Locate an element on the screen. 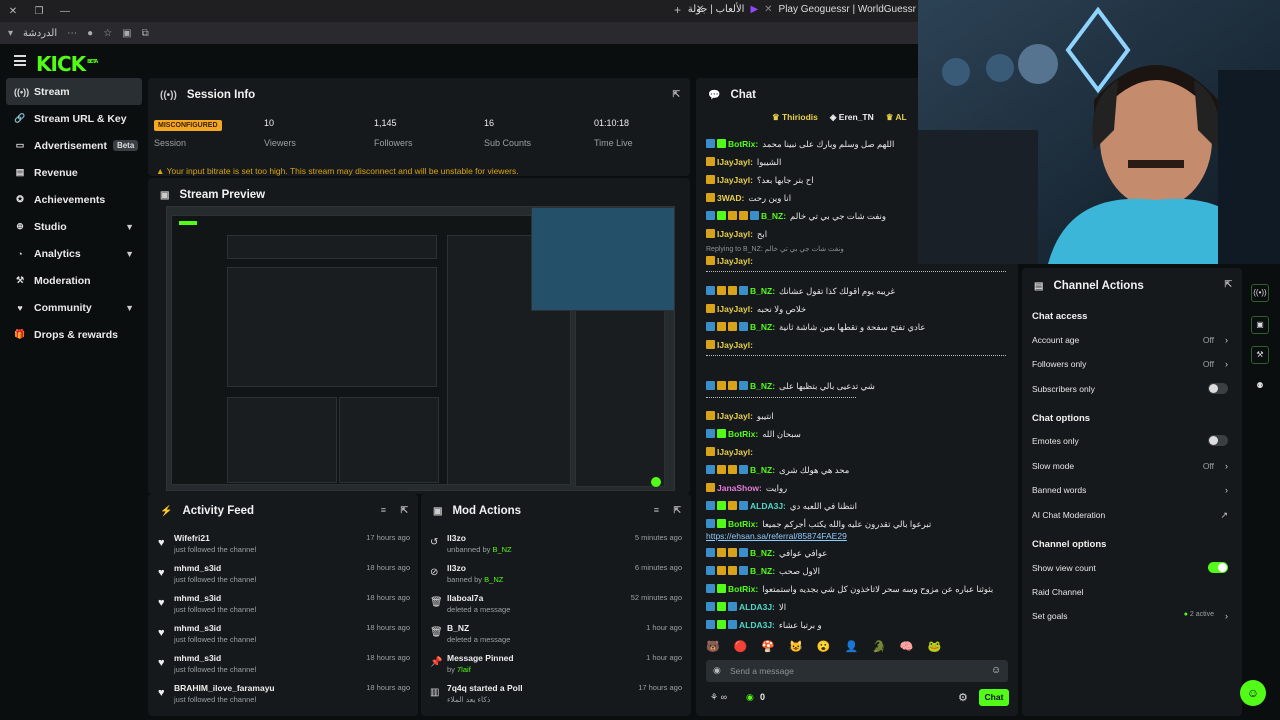 The height and width of the screenshot is (720, 1280). sidebar-item-stream: ((•)) Stream is located at coordinates (74, 91).